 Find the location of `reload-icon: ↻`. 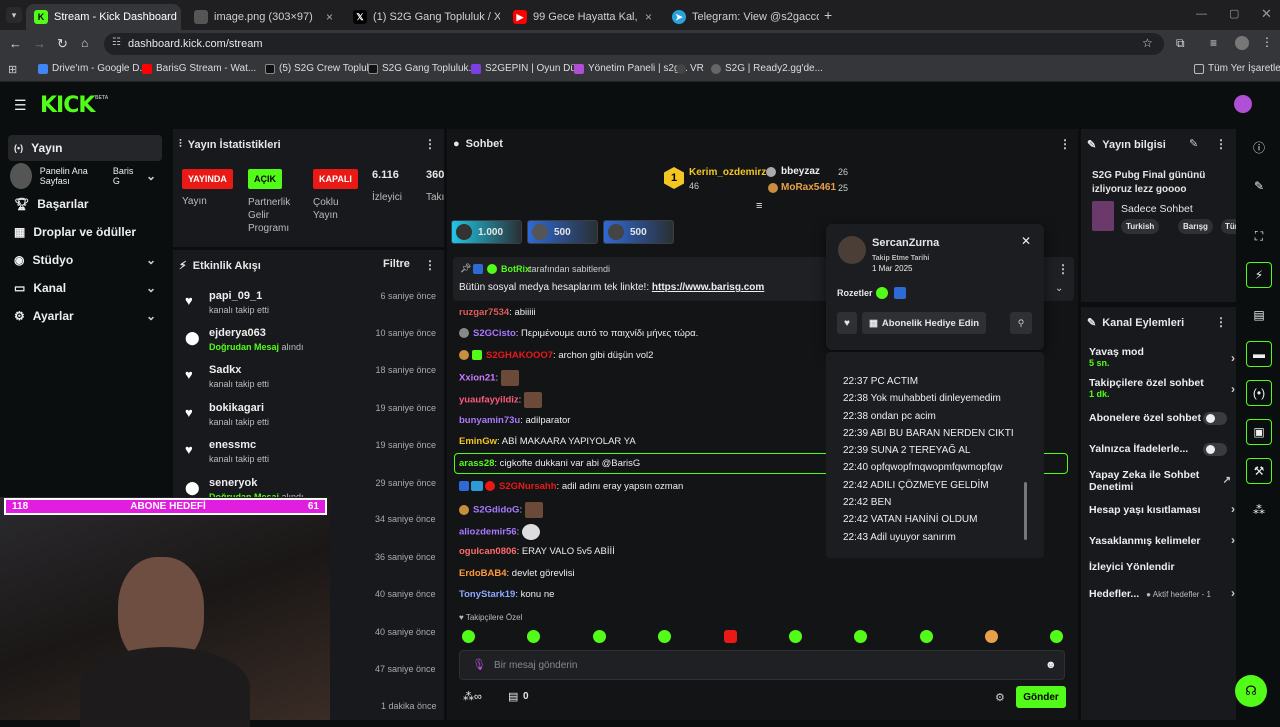

reload-icon: ↻ is located at coordinates (62, 44).